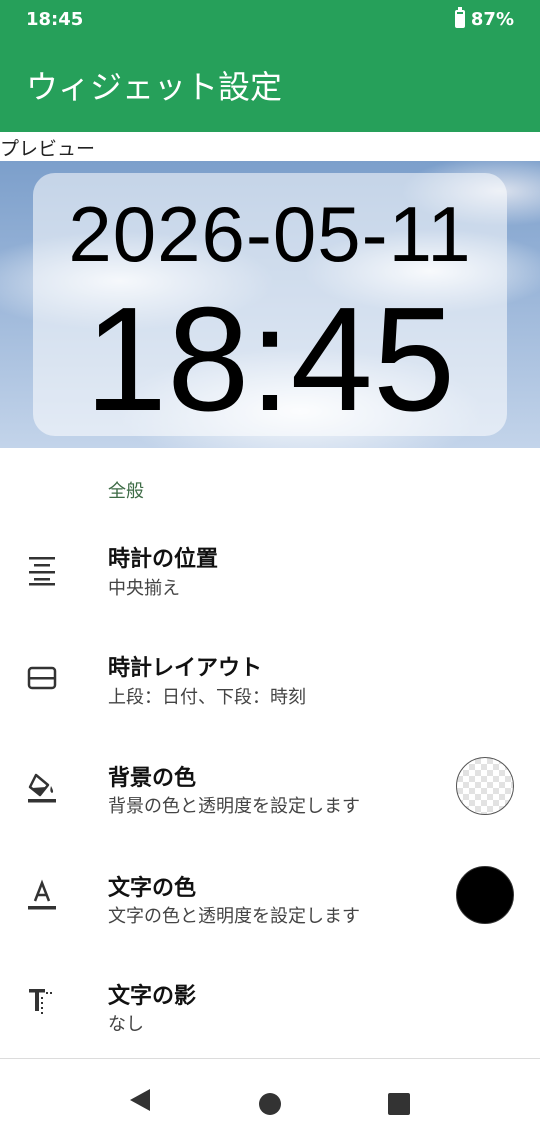  What do you see at coordinates (40, 1001) in the screenshot?
I see `text-shadow-icon` at bounding box center [40, 1001].